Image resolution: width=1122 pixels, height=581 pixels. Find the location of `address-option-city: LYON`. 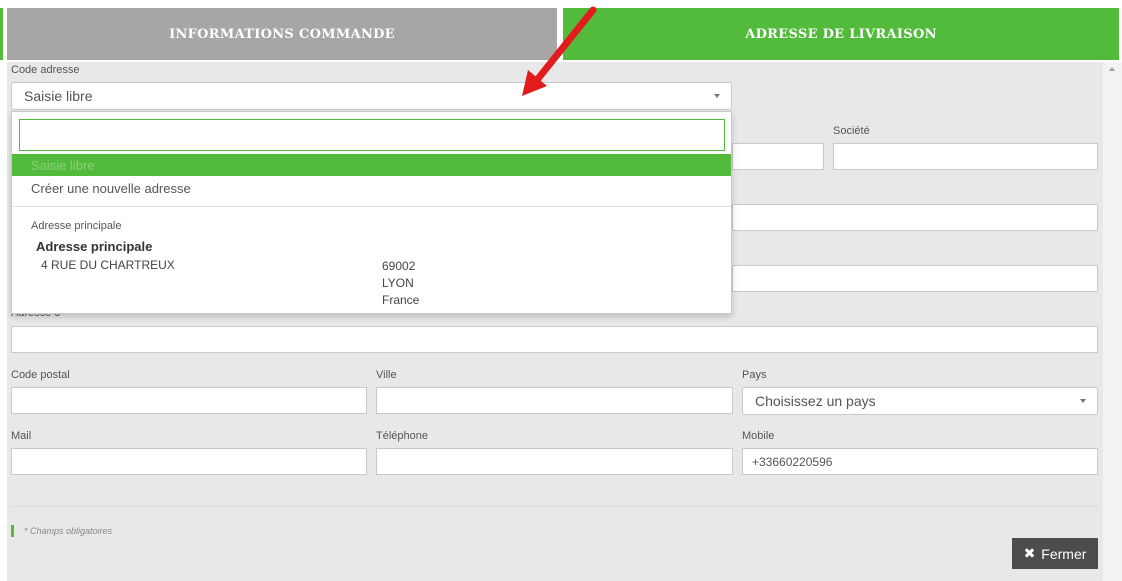

address-option-city: LYON is located at coordinates (398, 283).